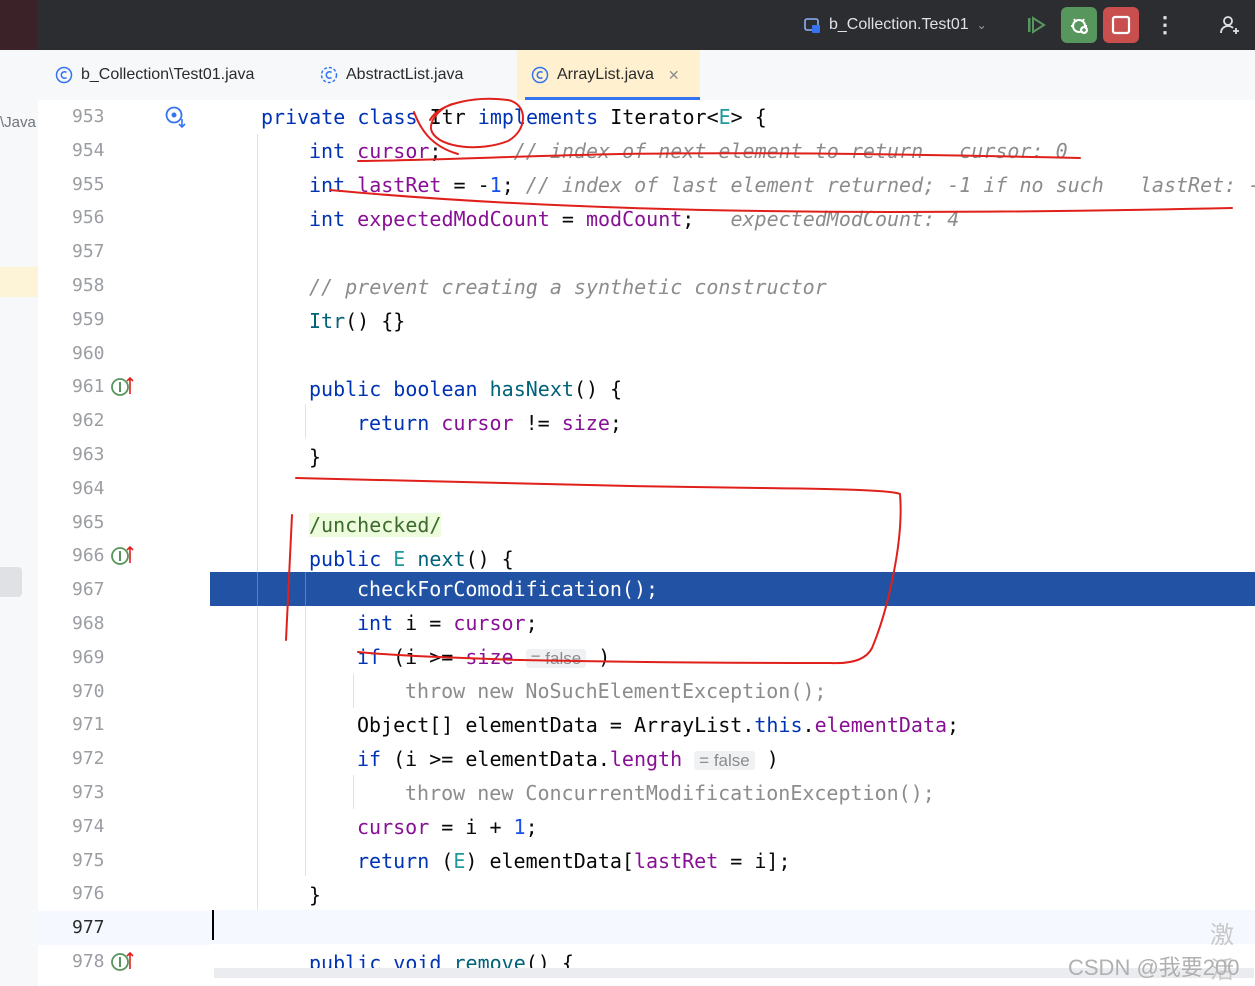 Image resolution: width=1255 pixels, height=986 pixels. What do you see at coordinates (411, 559) in the screenshot?
I see `code-line-966: public E next() {` at bounding box center [411, 559].